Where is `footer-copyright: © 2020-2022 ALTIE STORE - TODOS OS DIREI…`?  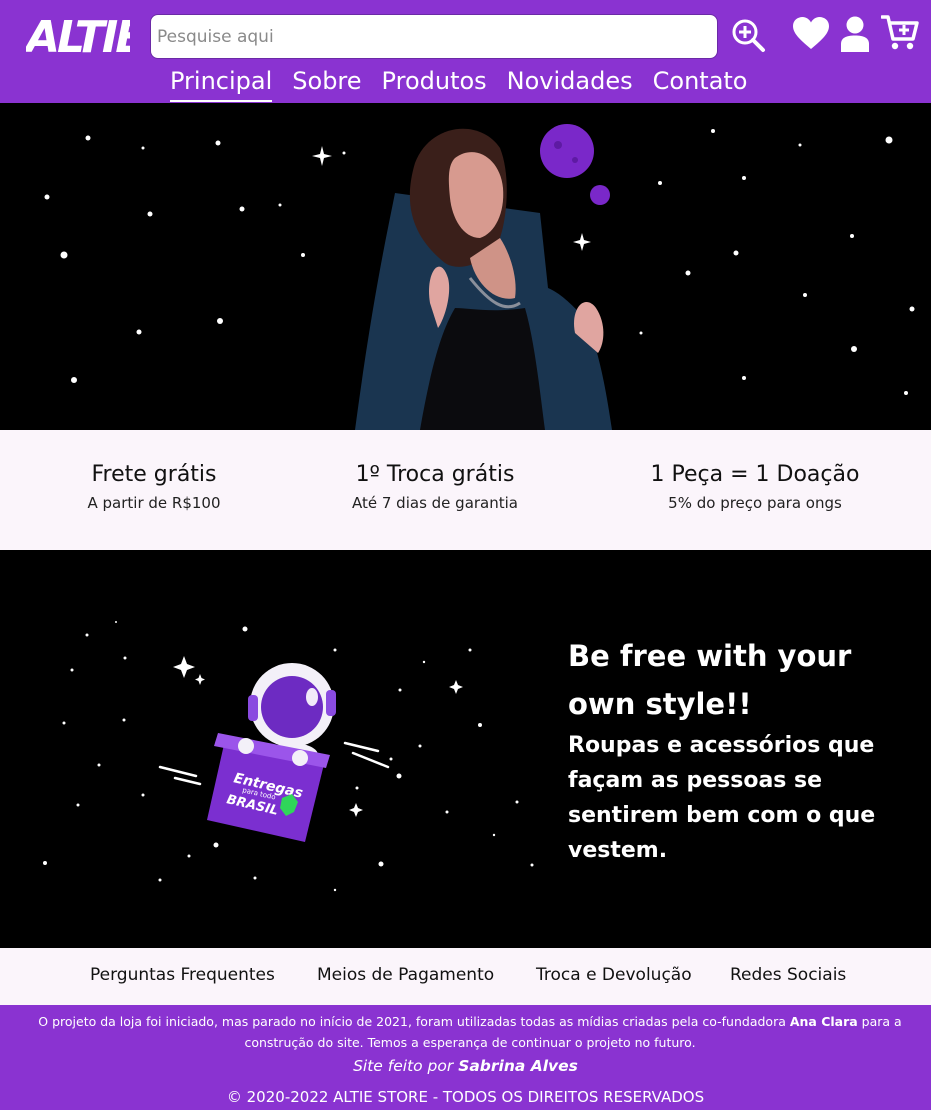 footer-copyright: © 2020-2022 ALTIE STORE - TODOS OS DIREI… is located at coordinates (465, 1097).